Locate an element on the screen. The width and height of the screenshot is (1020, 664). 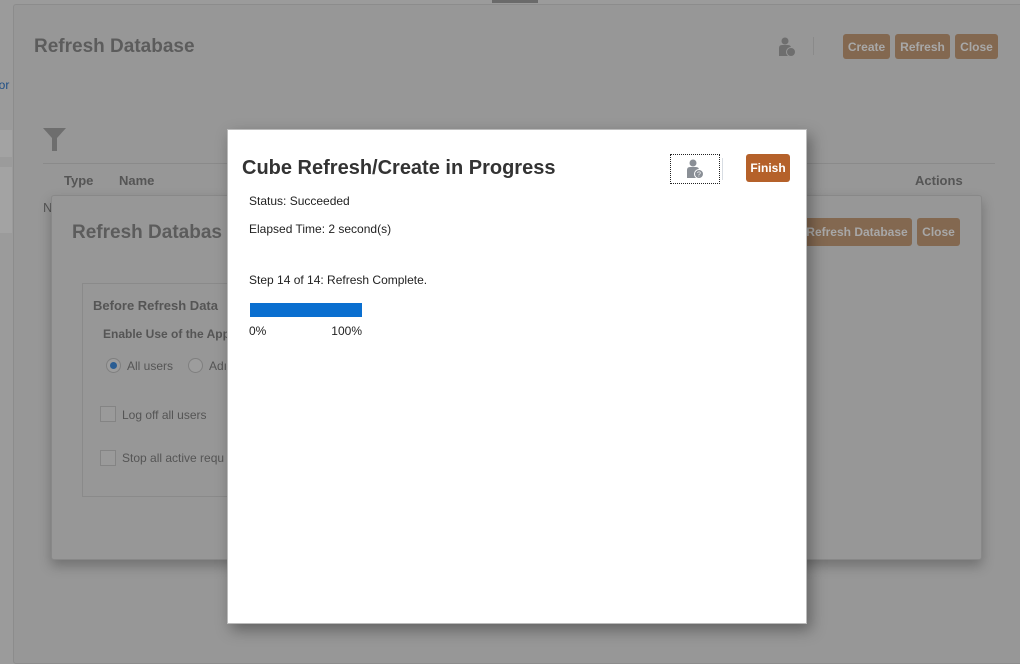
help-user-icon: ? is located at coordinates (695, 169).